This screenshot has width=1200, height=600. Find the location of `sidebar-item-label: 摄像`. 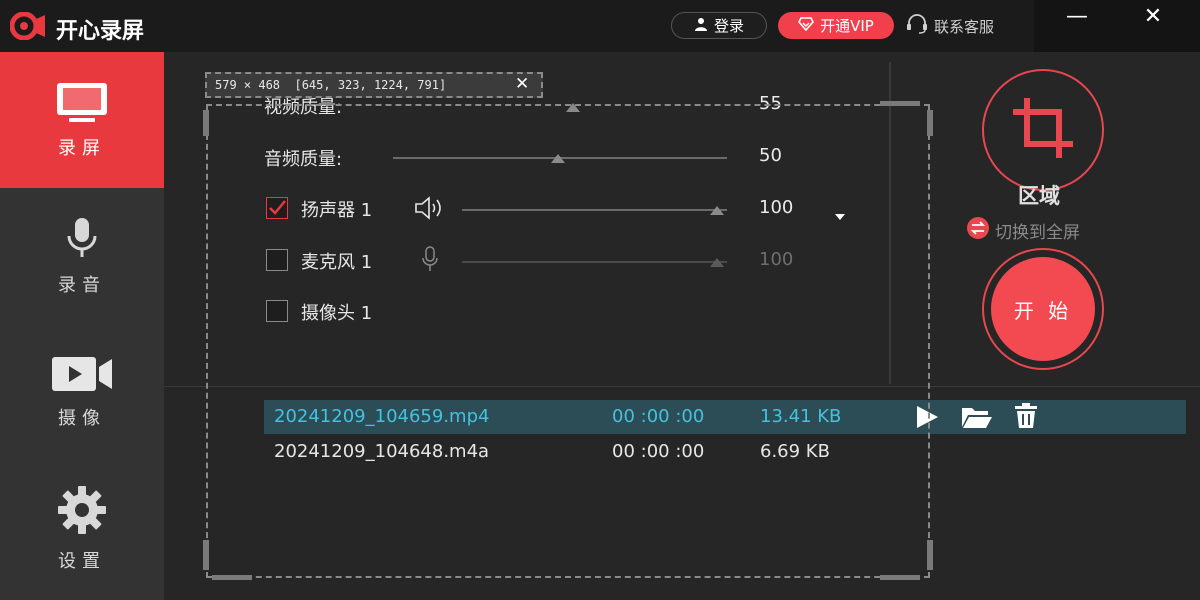

sidebar-item-label: 摄像 is located at coordinates (82, 418).